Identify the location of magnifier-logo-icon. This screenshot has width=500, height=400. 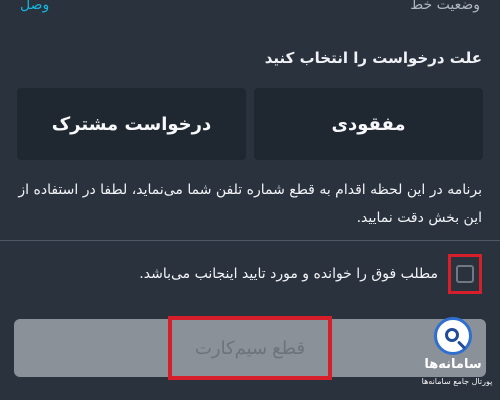
(453, 336).